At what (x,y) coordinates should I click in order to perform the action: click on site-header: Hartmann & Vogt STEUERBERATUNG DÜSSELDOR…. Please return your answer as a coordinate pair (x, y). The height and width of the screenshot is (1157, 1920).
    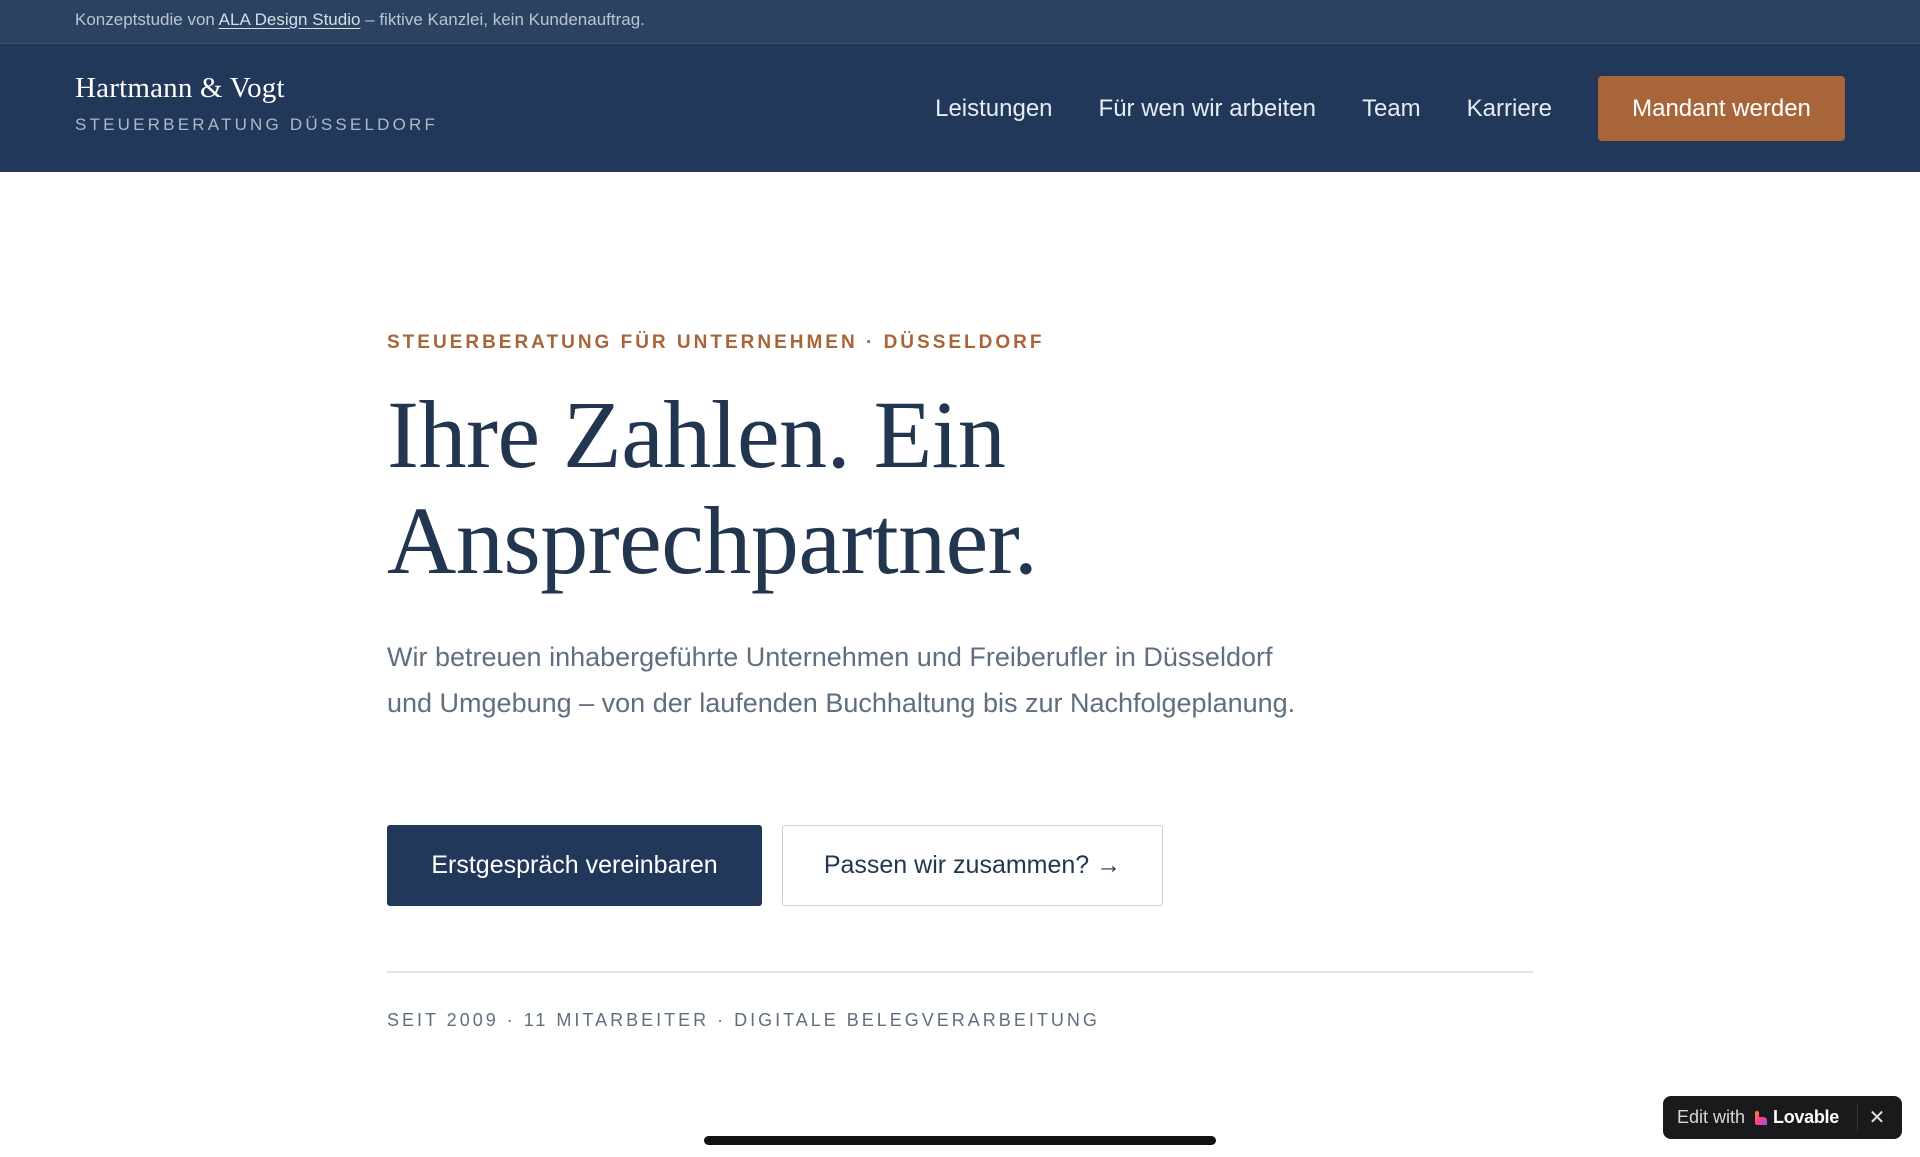
    Looking at the image, I should click on (960, 108).